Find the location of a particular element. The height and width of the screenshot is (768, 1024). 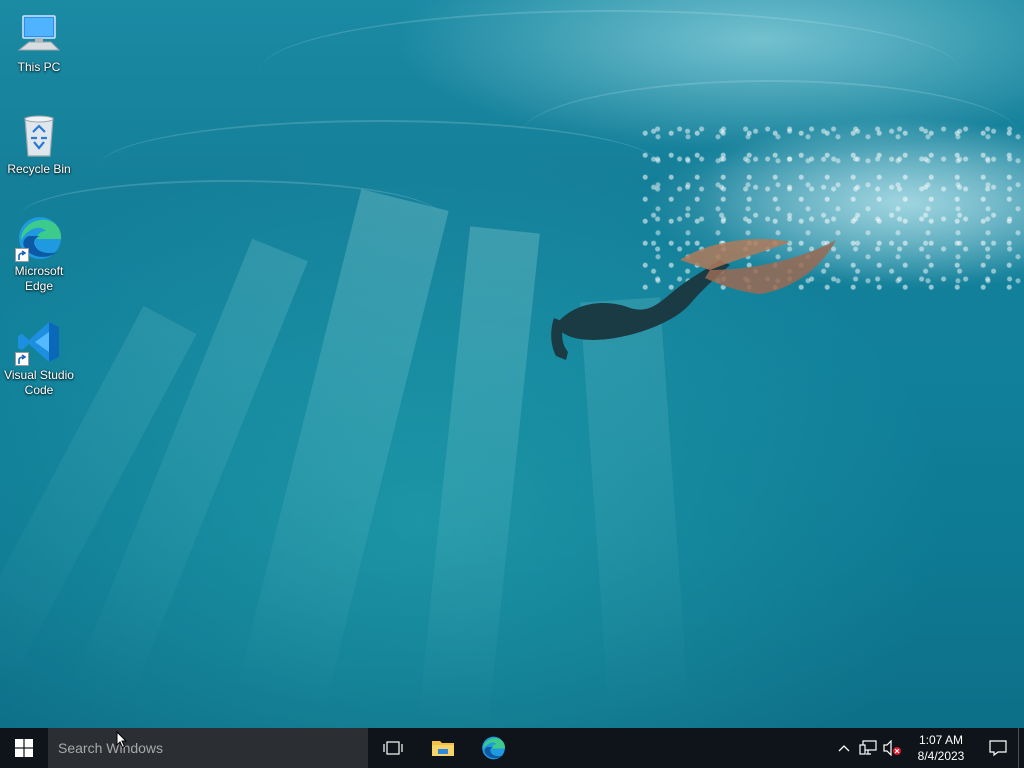

desktop-icon-this-pc: This PC is located at coordinates (39, 42).